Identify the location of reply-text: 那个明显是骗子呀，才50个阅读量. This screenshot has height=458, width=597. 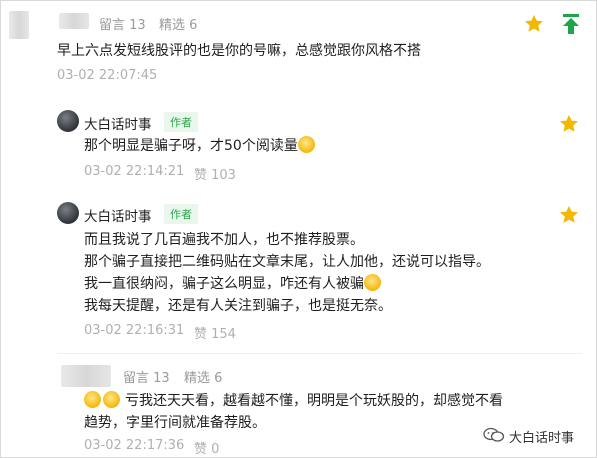
(199, 146).